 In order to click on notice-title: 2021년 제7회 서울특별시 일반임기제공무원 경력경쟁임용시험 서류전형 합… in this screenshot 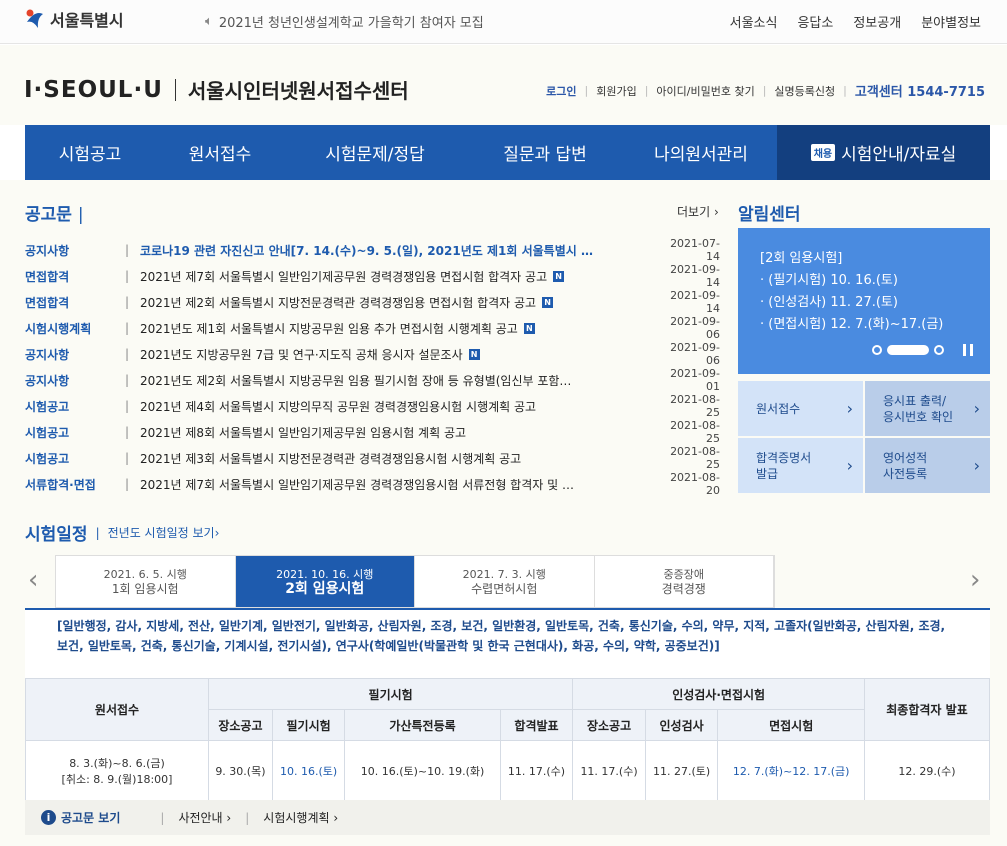, I will do `click(400, 484)`.